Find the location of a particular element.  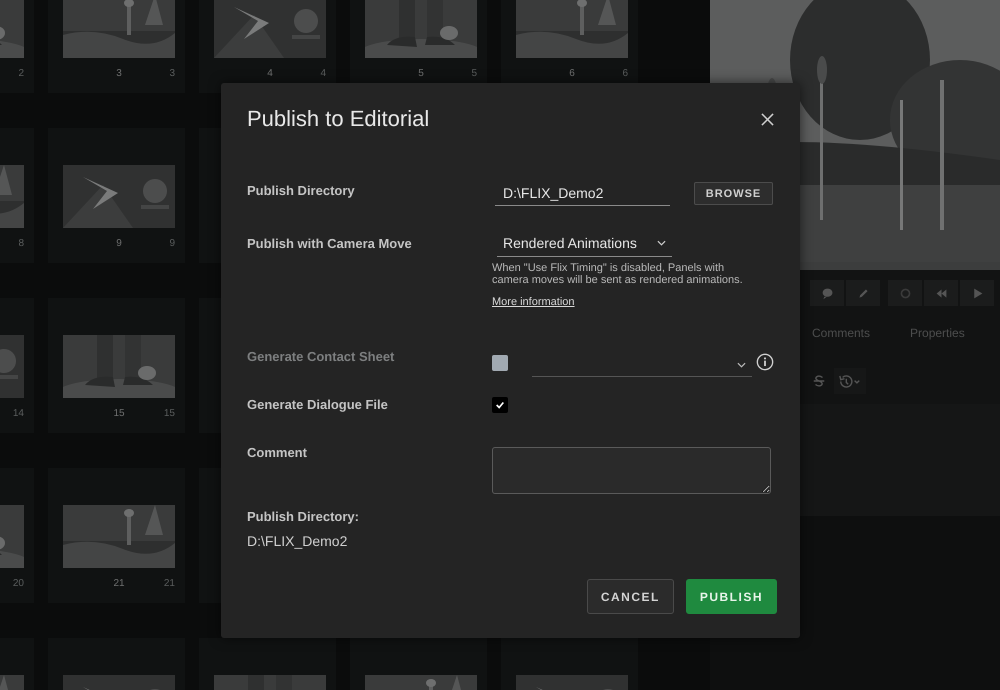

field-label: Publish with Camera Move is located at coordinates (330, 244).